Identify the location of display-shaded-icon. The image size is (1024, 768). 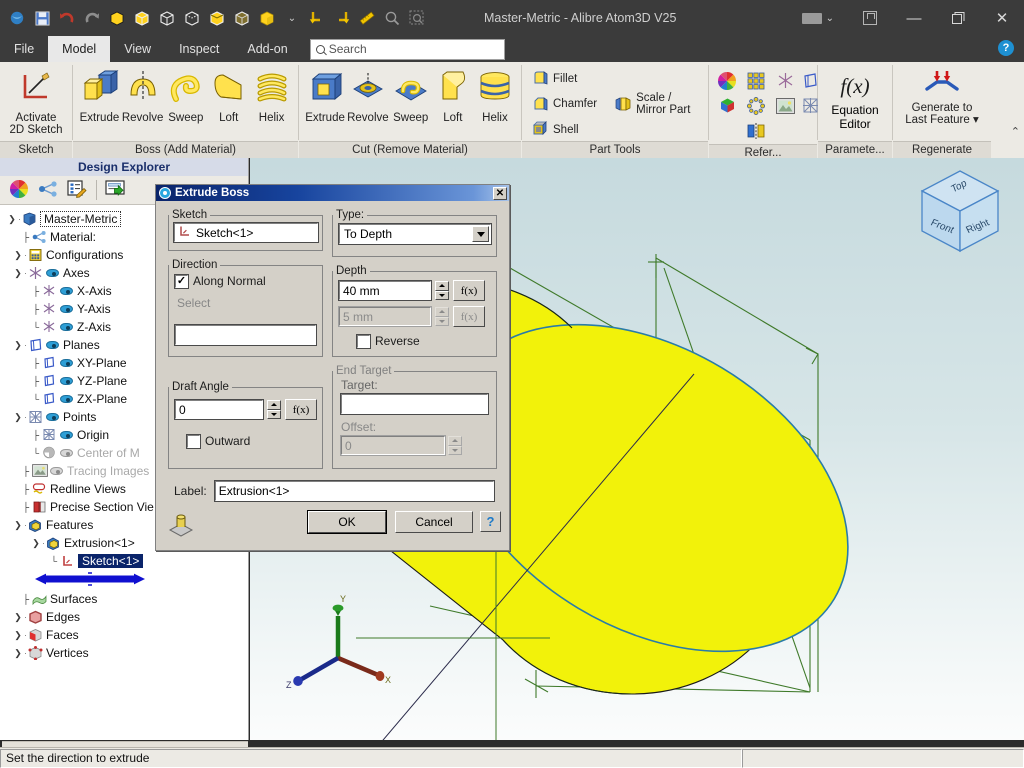
(117, 18).